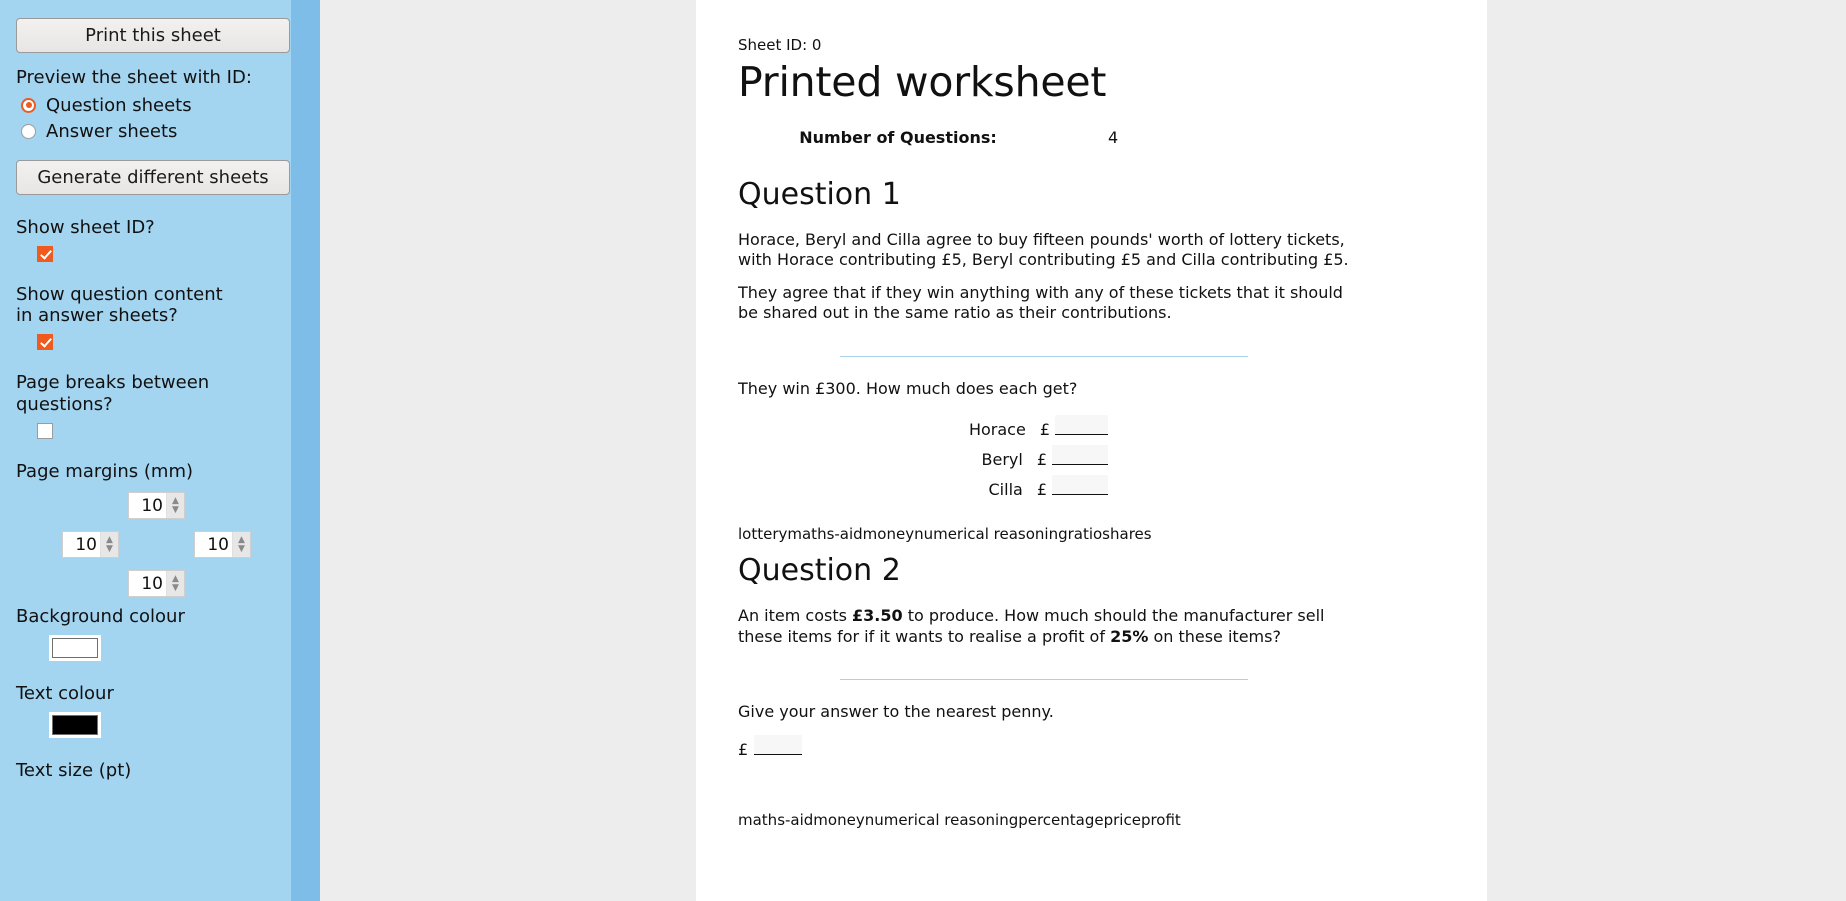  Describe the element at coordinates (1081, 425) in the screenshot. I see `answer-blank-horace` at that location.